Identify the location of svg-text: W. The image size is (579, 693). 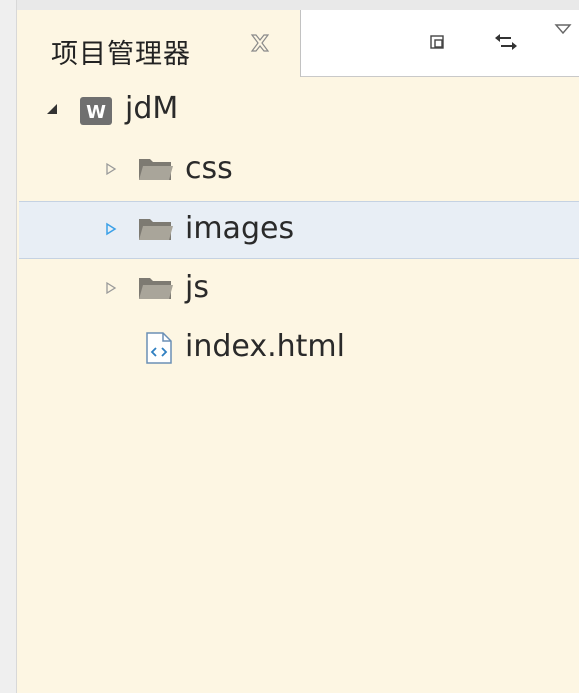
(96, 112).